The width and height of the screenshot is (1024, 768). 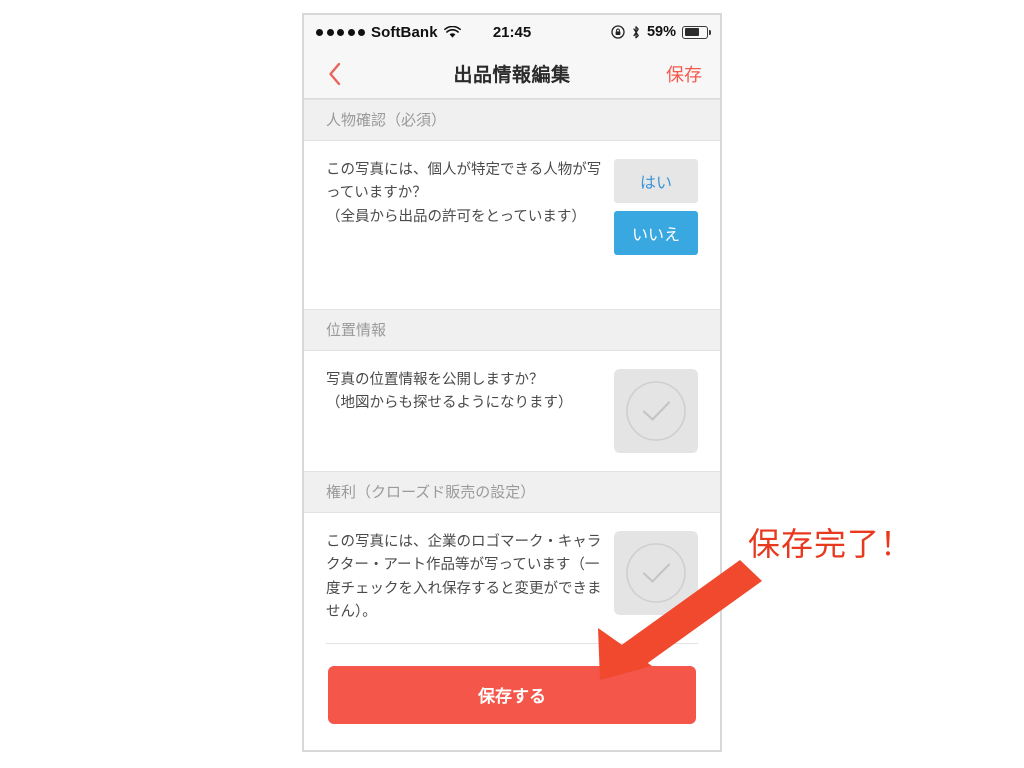 What do you see at coordinates (656, 207) in the screenshot?
I see `person-confirmation-controls: はい いいえ` at bounding box center [656, 207].